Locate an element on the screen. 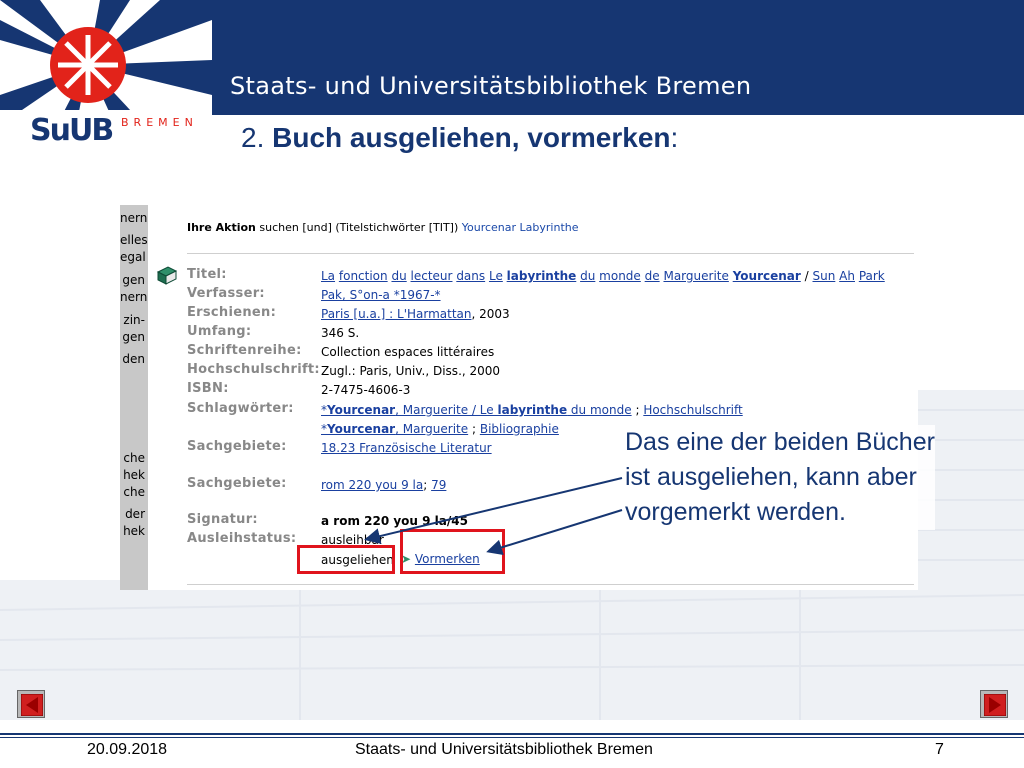 The width and height of the screenshot is (1024, 768). title-word-link: Le is located at coordinates (496, 276).